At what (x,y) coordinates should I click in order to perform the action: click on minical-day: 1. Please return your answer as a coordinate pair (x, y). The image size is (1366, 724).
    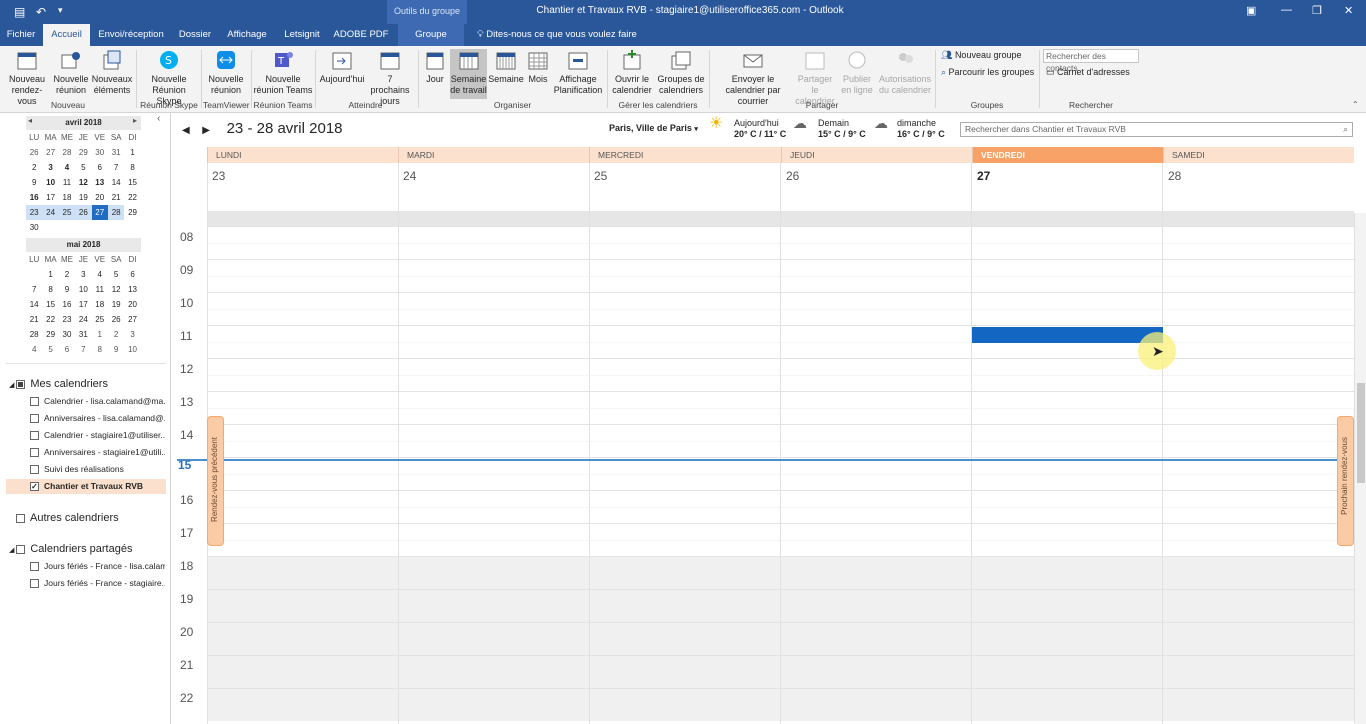
    Looking at the image, I should click on (50, 274).